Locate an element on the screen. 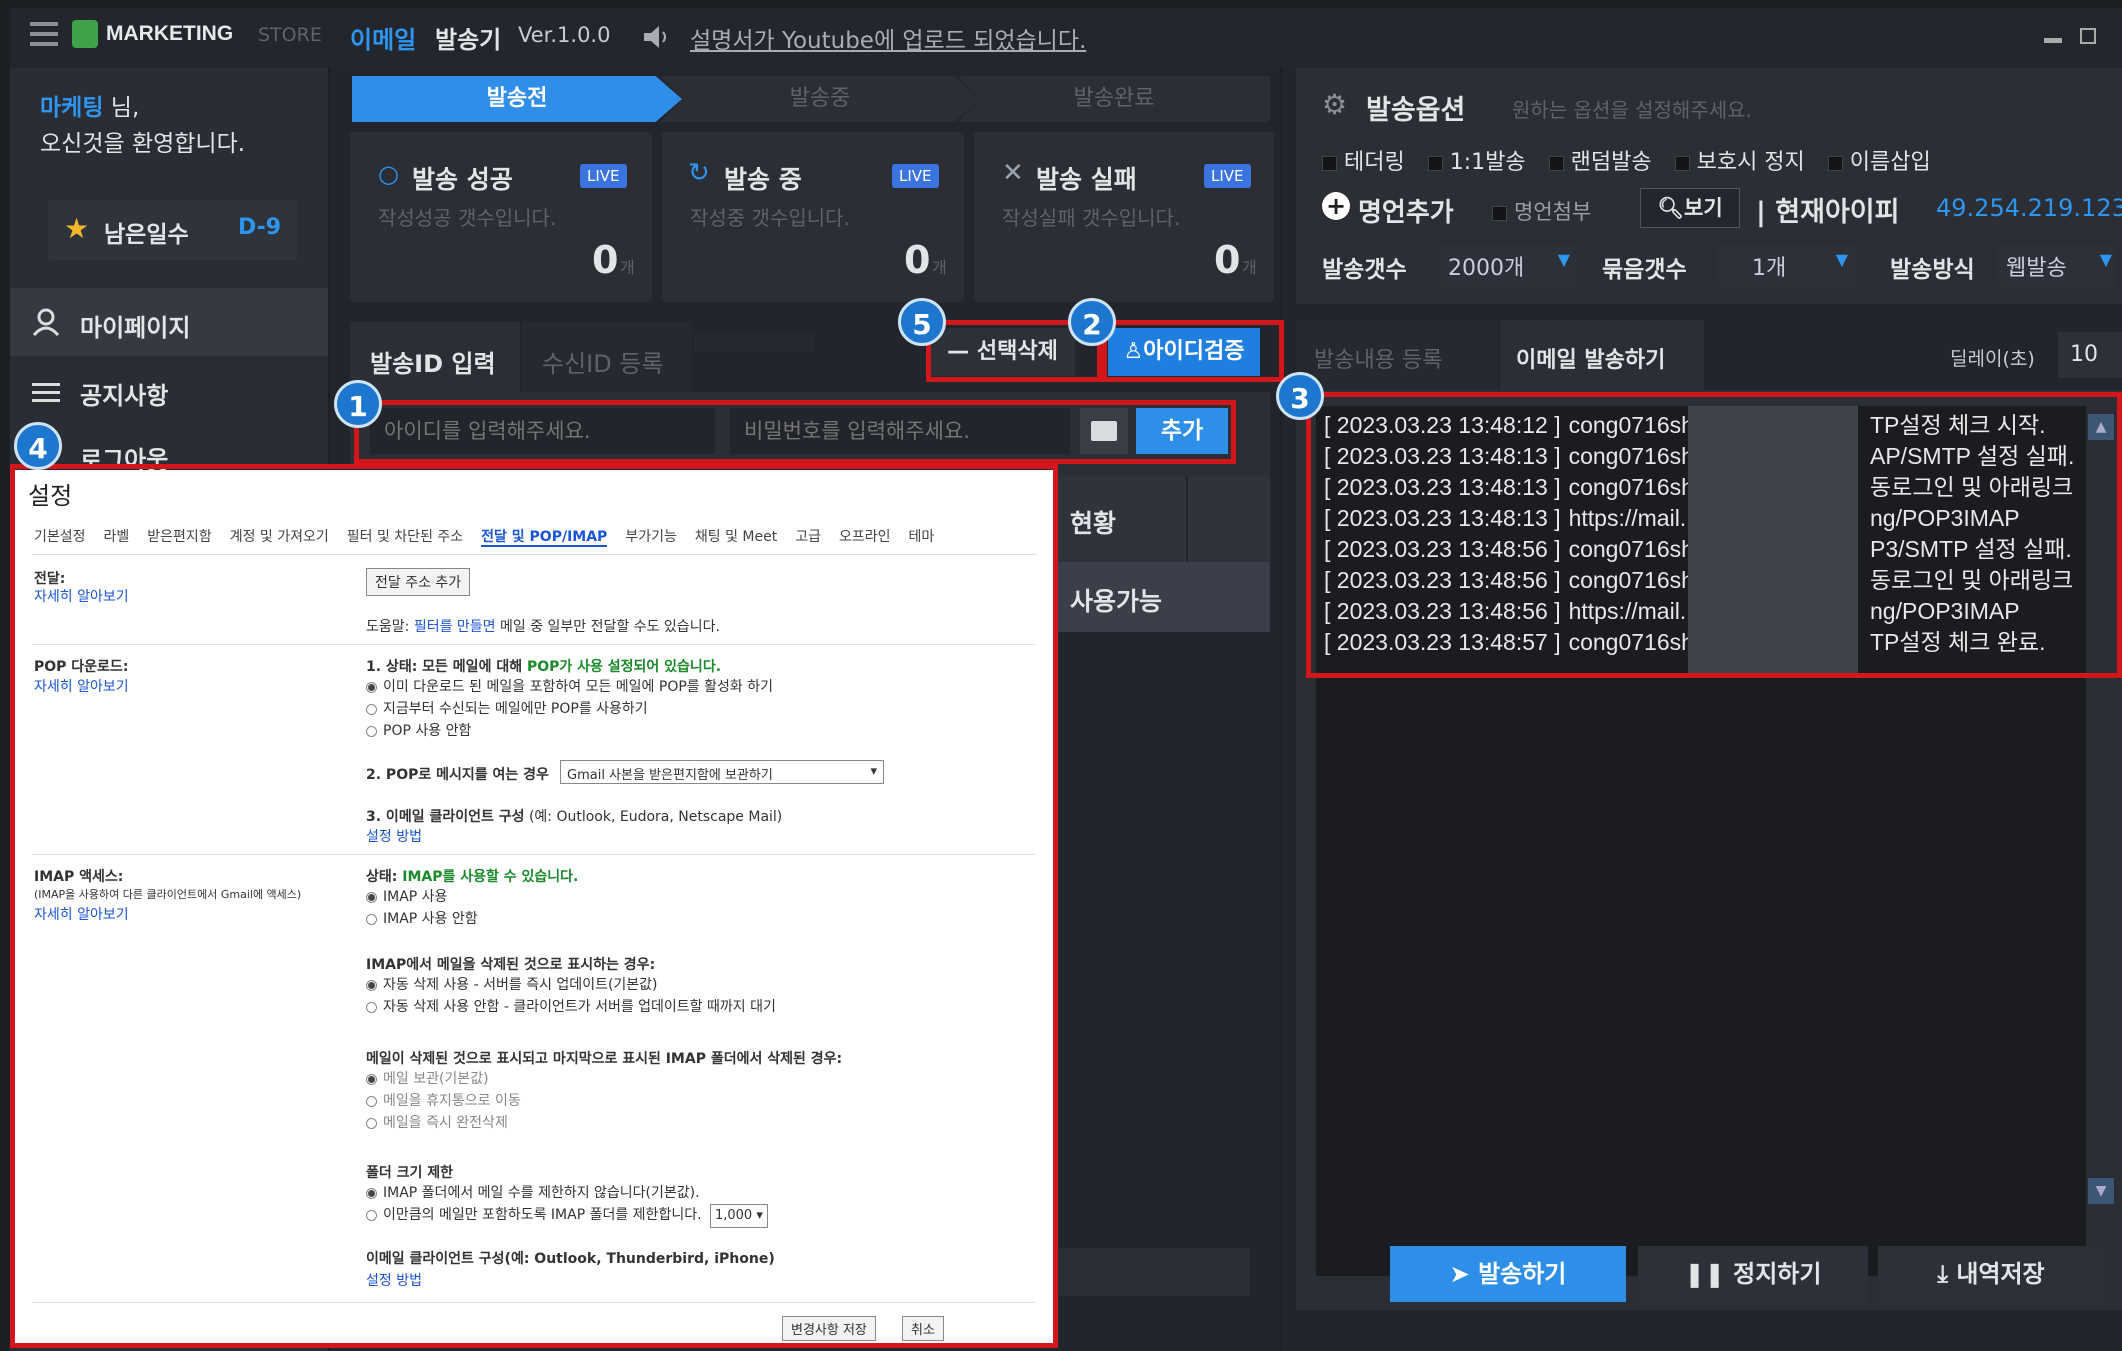  save-log-label: 내역저장 is located at coordinates (2000, 1274).